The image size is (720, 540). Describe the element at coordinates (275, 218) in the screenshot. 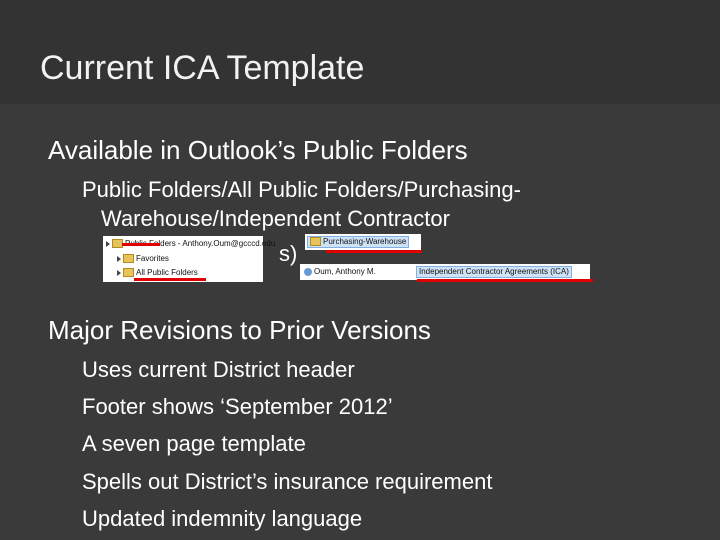

I see `path-line-2: Warehouse/Independent Contractor` at that location.